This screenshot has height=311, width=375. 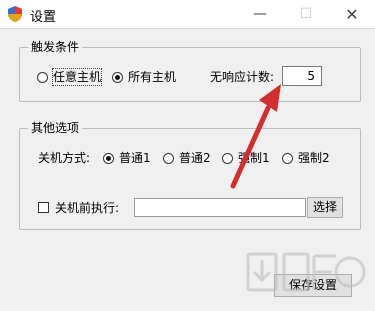 I want to click on radio-force-2-dot, so click(x=287, y=158).